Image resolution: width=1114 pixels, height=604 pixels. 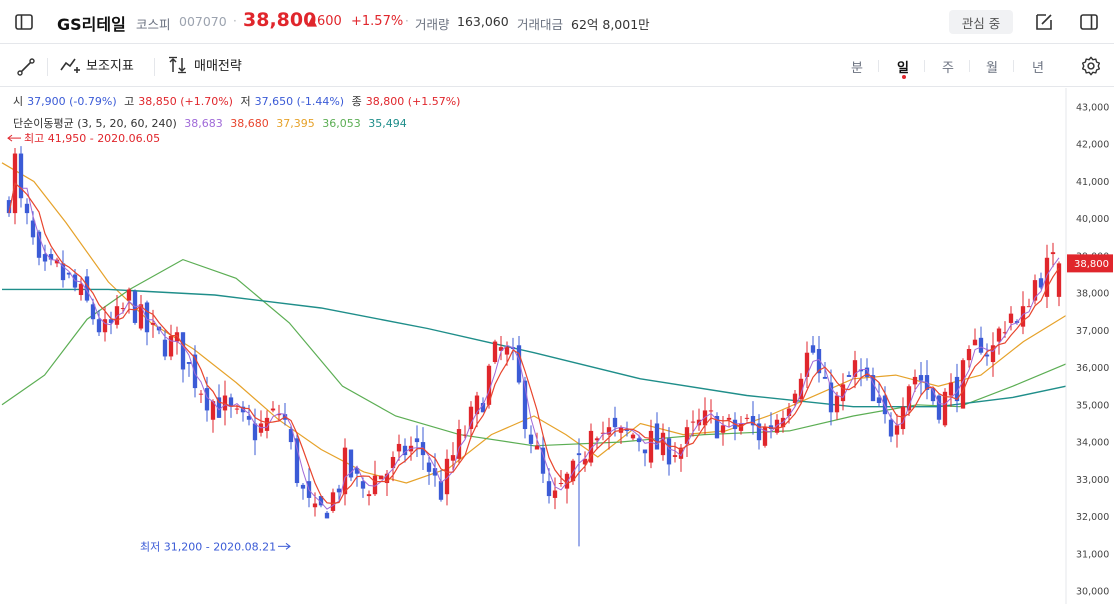 I want to click on y-tick-label: 41,000, so click(x=1092, y=182).